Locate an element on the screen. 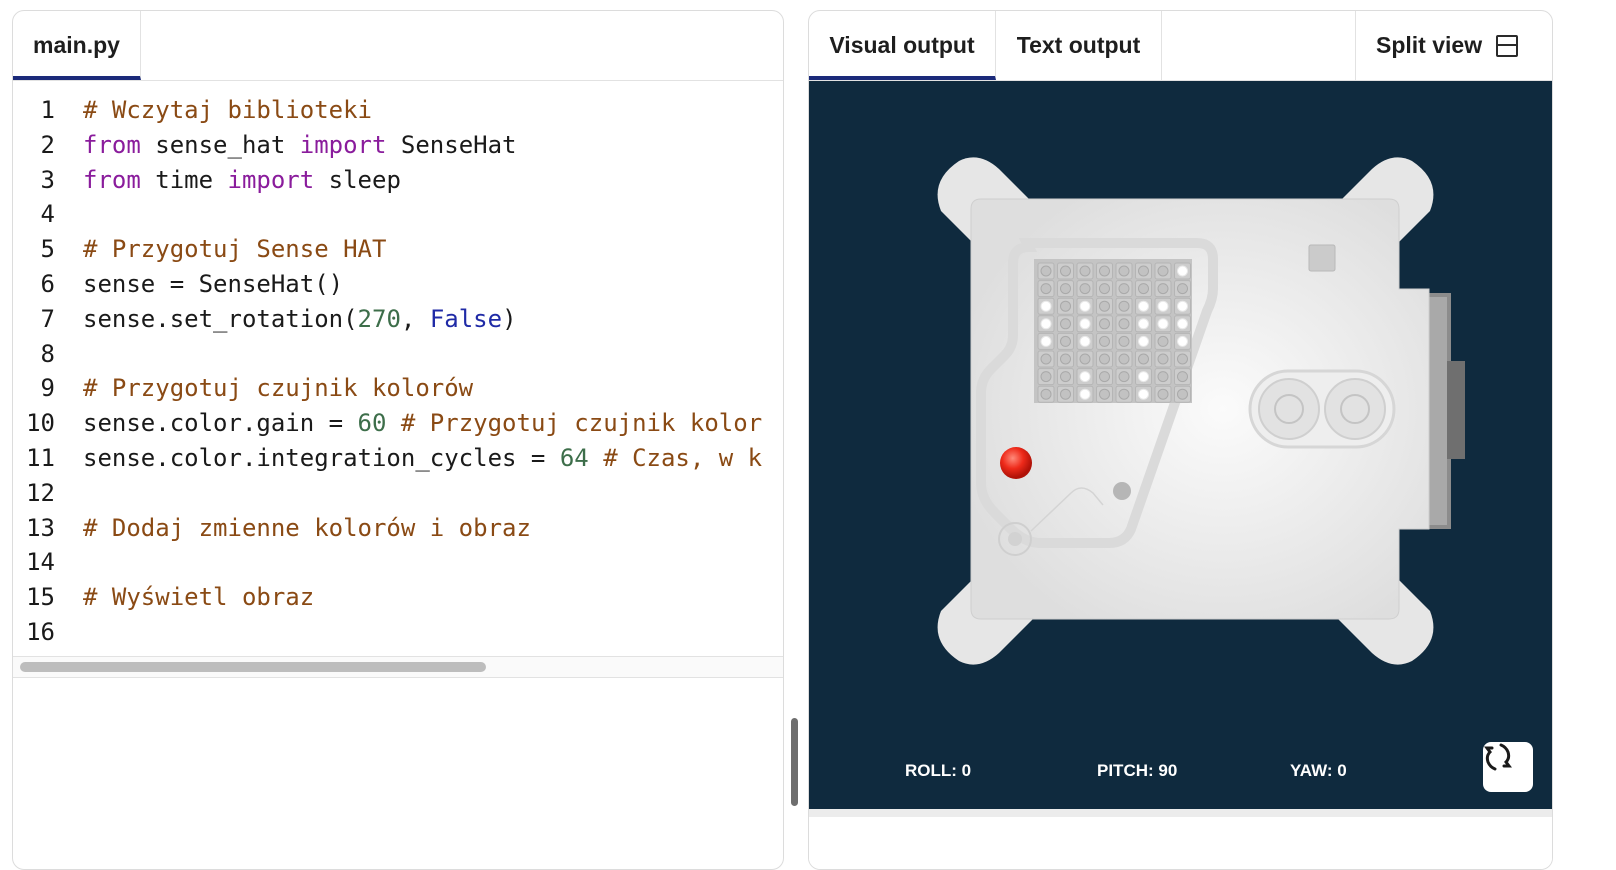 The width and height of the screenshot is (1616, 870). line-text: sense.set_rotation(270, False) is located at coordinates (300, 319).